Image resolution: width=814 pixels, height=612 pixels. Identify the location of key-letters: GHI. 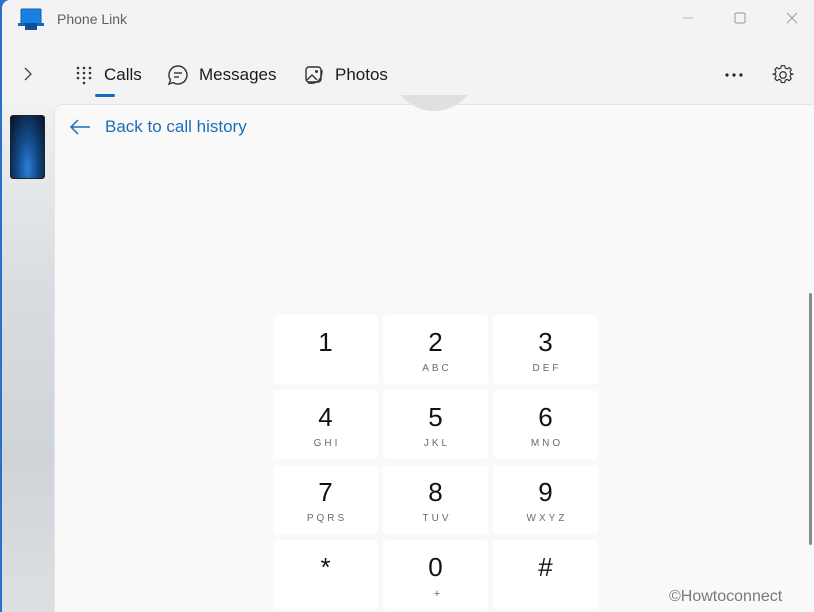
(327, 443).